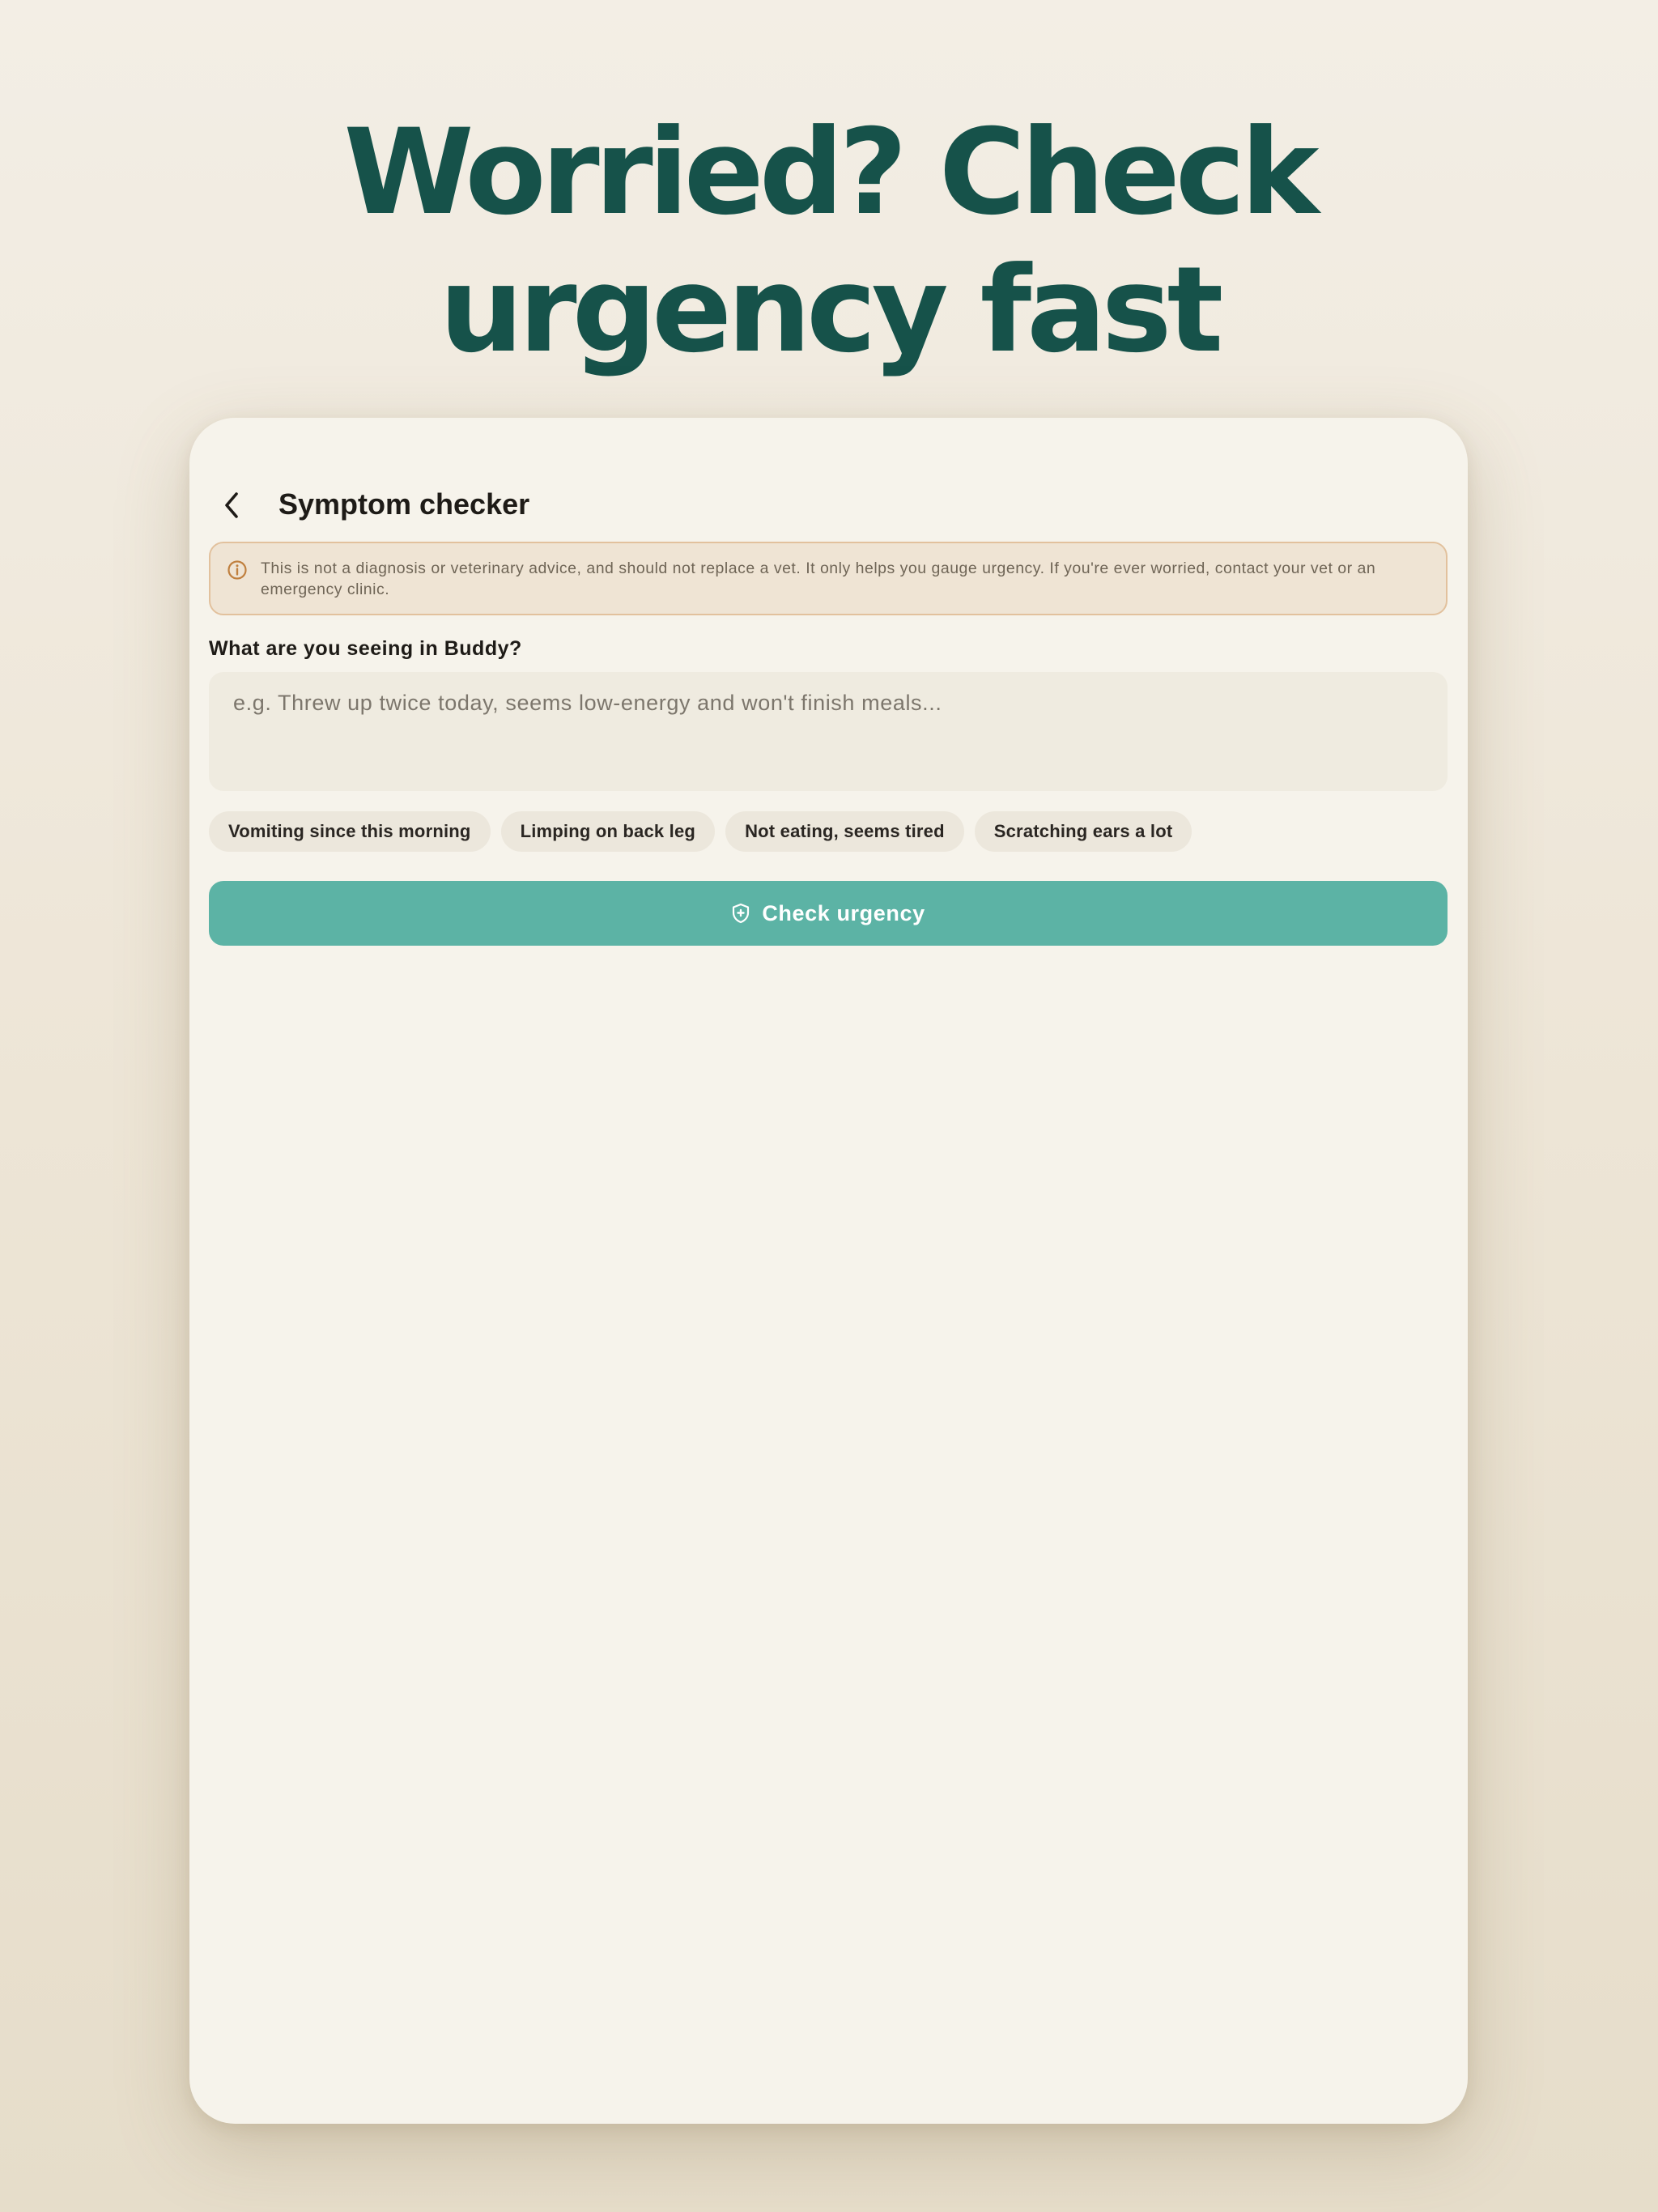 The image size is (1658, 2212). What do you see at coordinates (843, 912) in the screenshot?
I see `check-urgency-label: Check urgency` at bounding box center [843, 912].